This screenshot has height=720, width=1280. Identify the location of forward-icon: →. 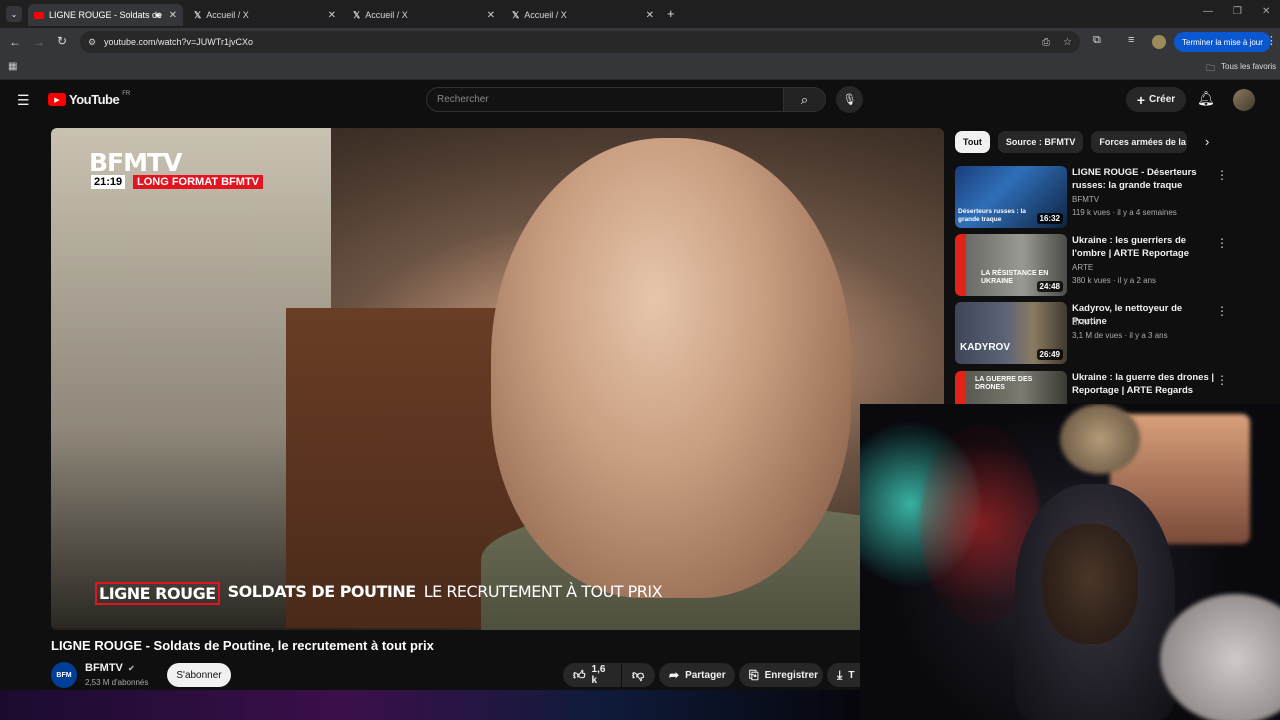
(39, 42).